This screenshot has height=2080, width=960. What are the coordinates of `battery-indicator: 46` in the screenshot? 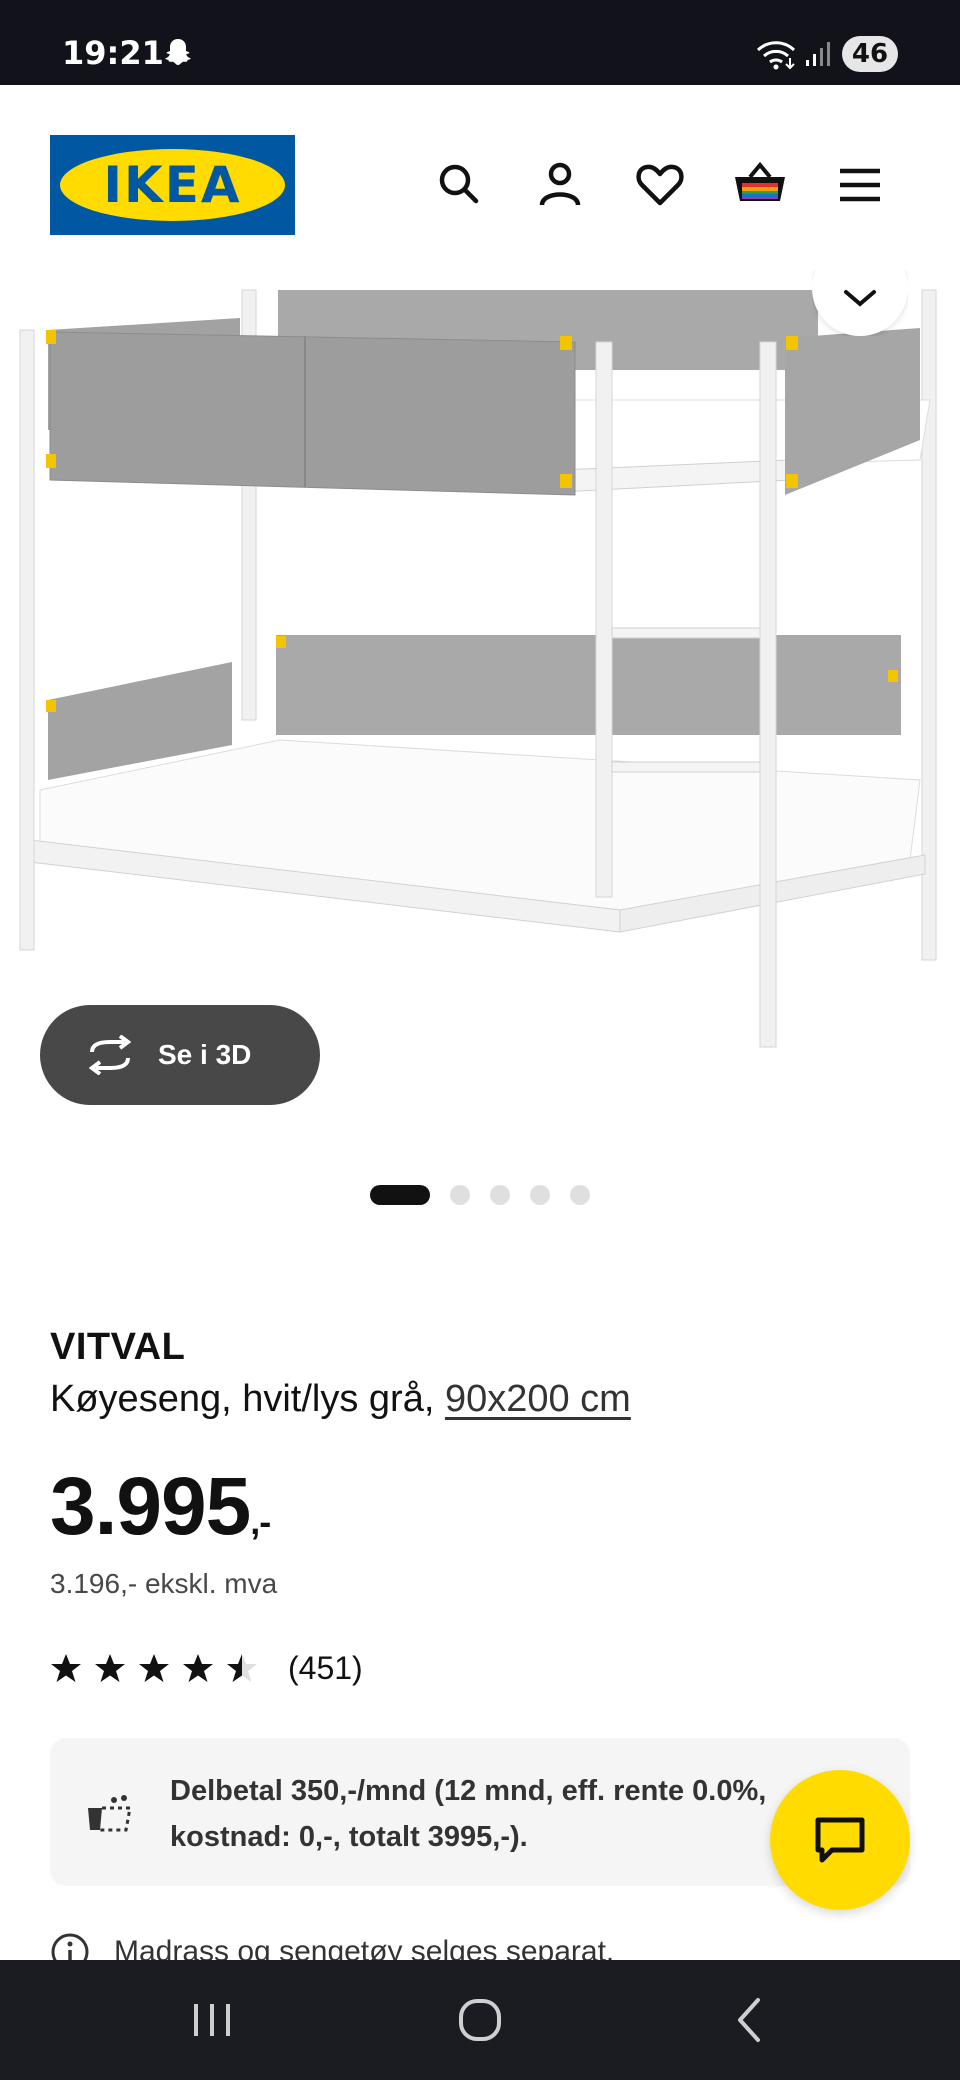 It's located at (870, 54).